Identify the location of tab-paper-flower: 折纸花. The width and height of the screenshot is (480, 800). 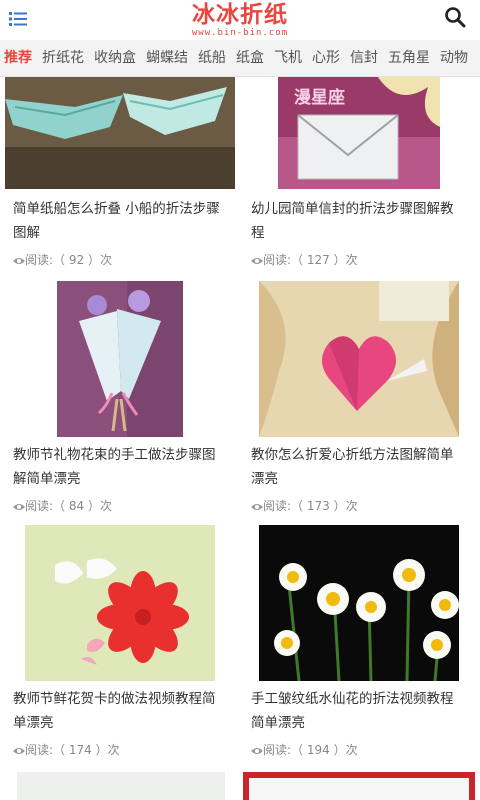
(64, 58).